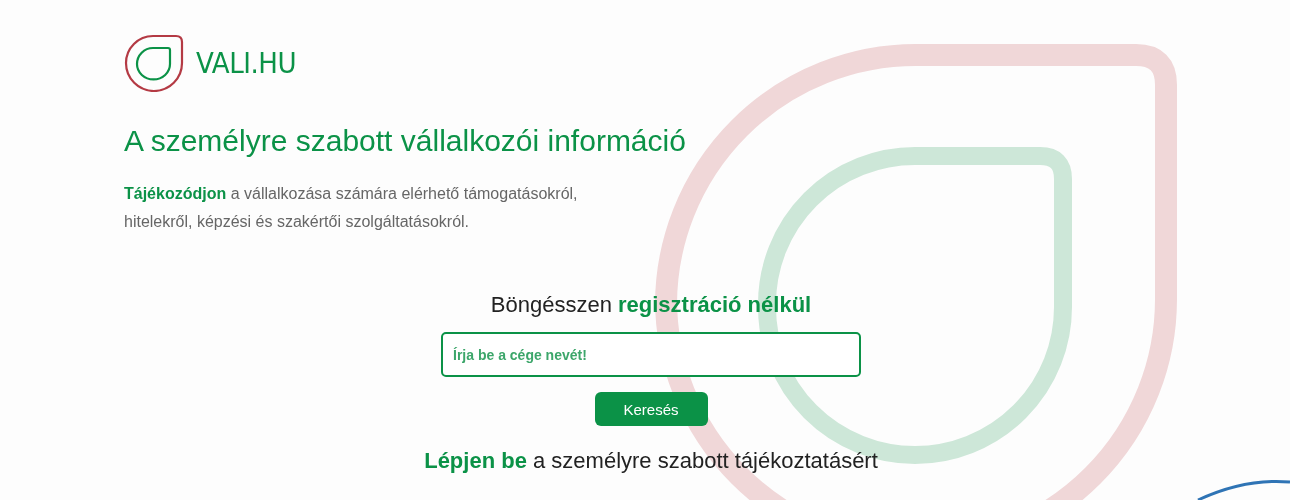 This screenshot has height=500, width=1290. What do you see at coordinates (405, 141) in the screenshot?
I see `page-title: A személyre szabott vállalkozói információ` at bounding box center [405, 141].